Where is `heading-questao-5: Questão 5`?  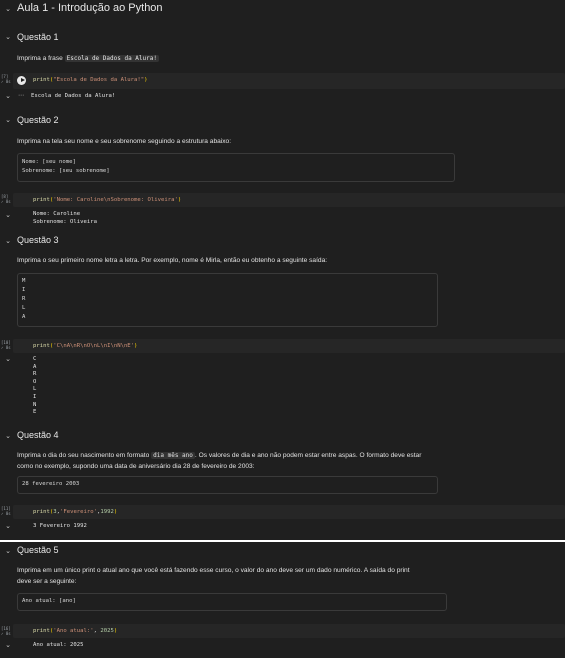 heading-questao-5: Questão 5 is located at coordinates (38, 550).